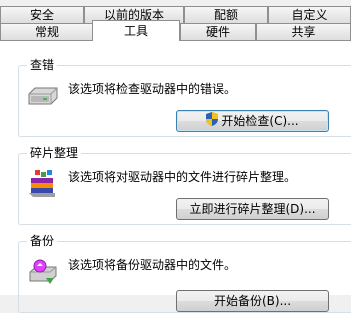  Describe the element at coordinates (152, 89) in the screenshot. I see `error-checking-description: 该选项将检查驱动器中的错误。` at that location.